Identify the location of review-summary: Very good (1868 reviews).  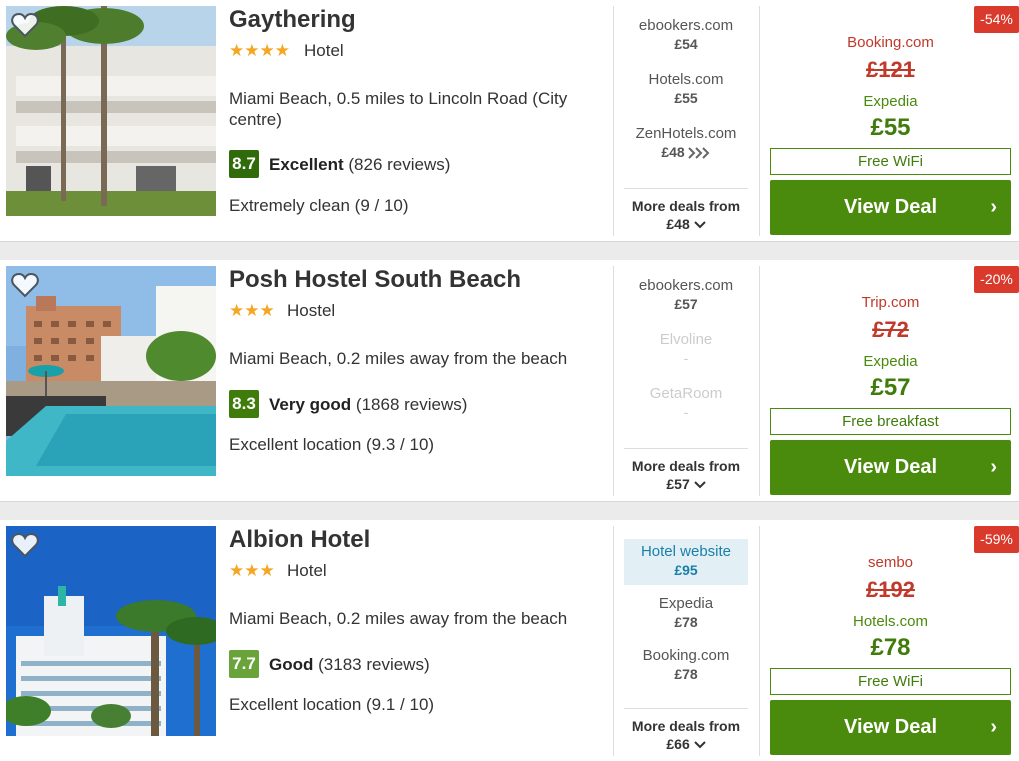
(368, 405).